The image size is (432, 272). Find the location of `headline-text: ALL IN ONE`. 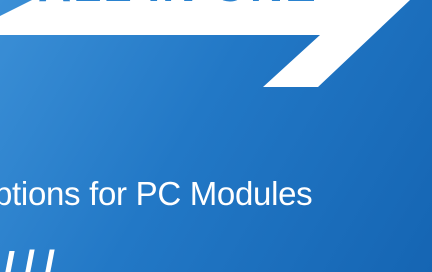

headline-text: ALL IN ONE is located at coordinates (178, 4).